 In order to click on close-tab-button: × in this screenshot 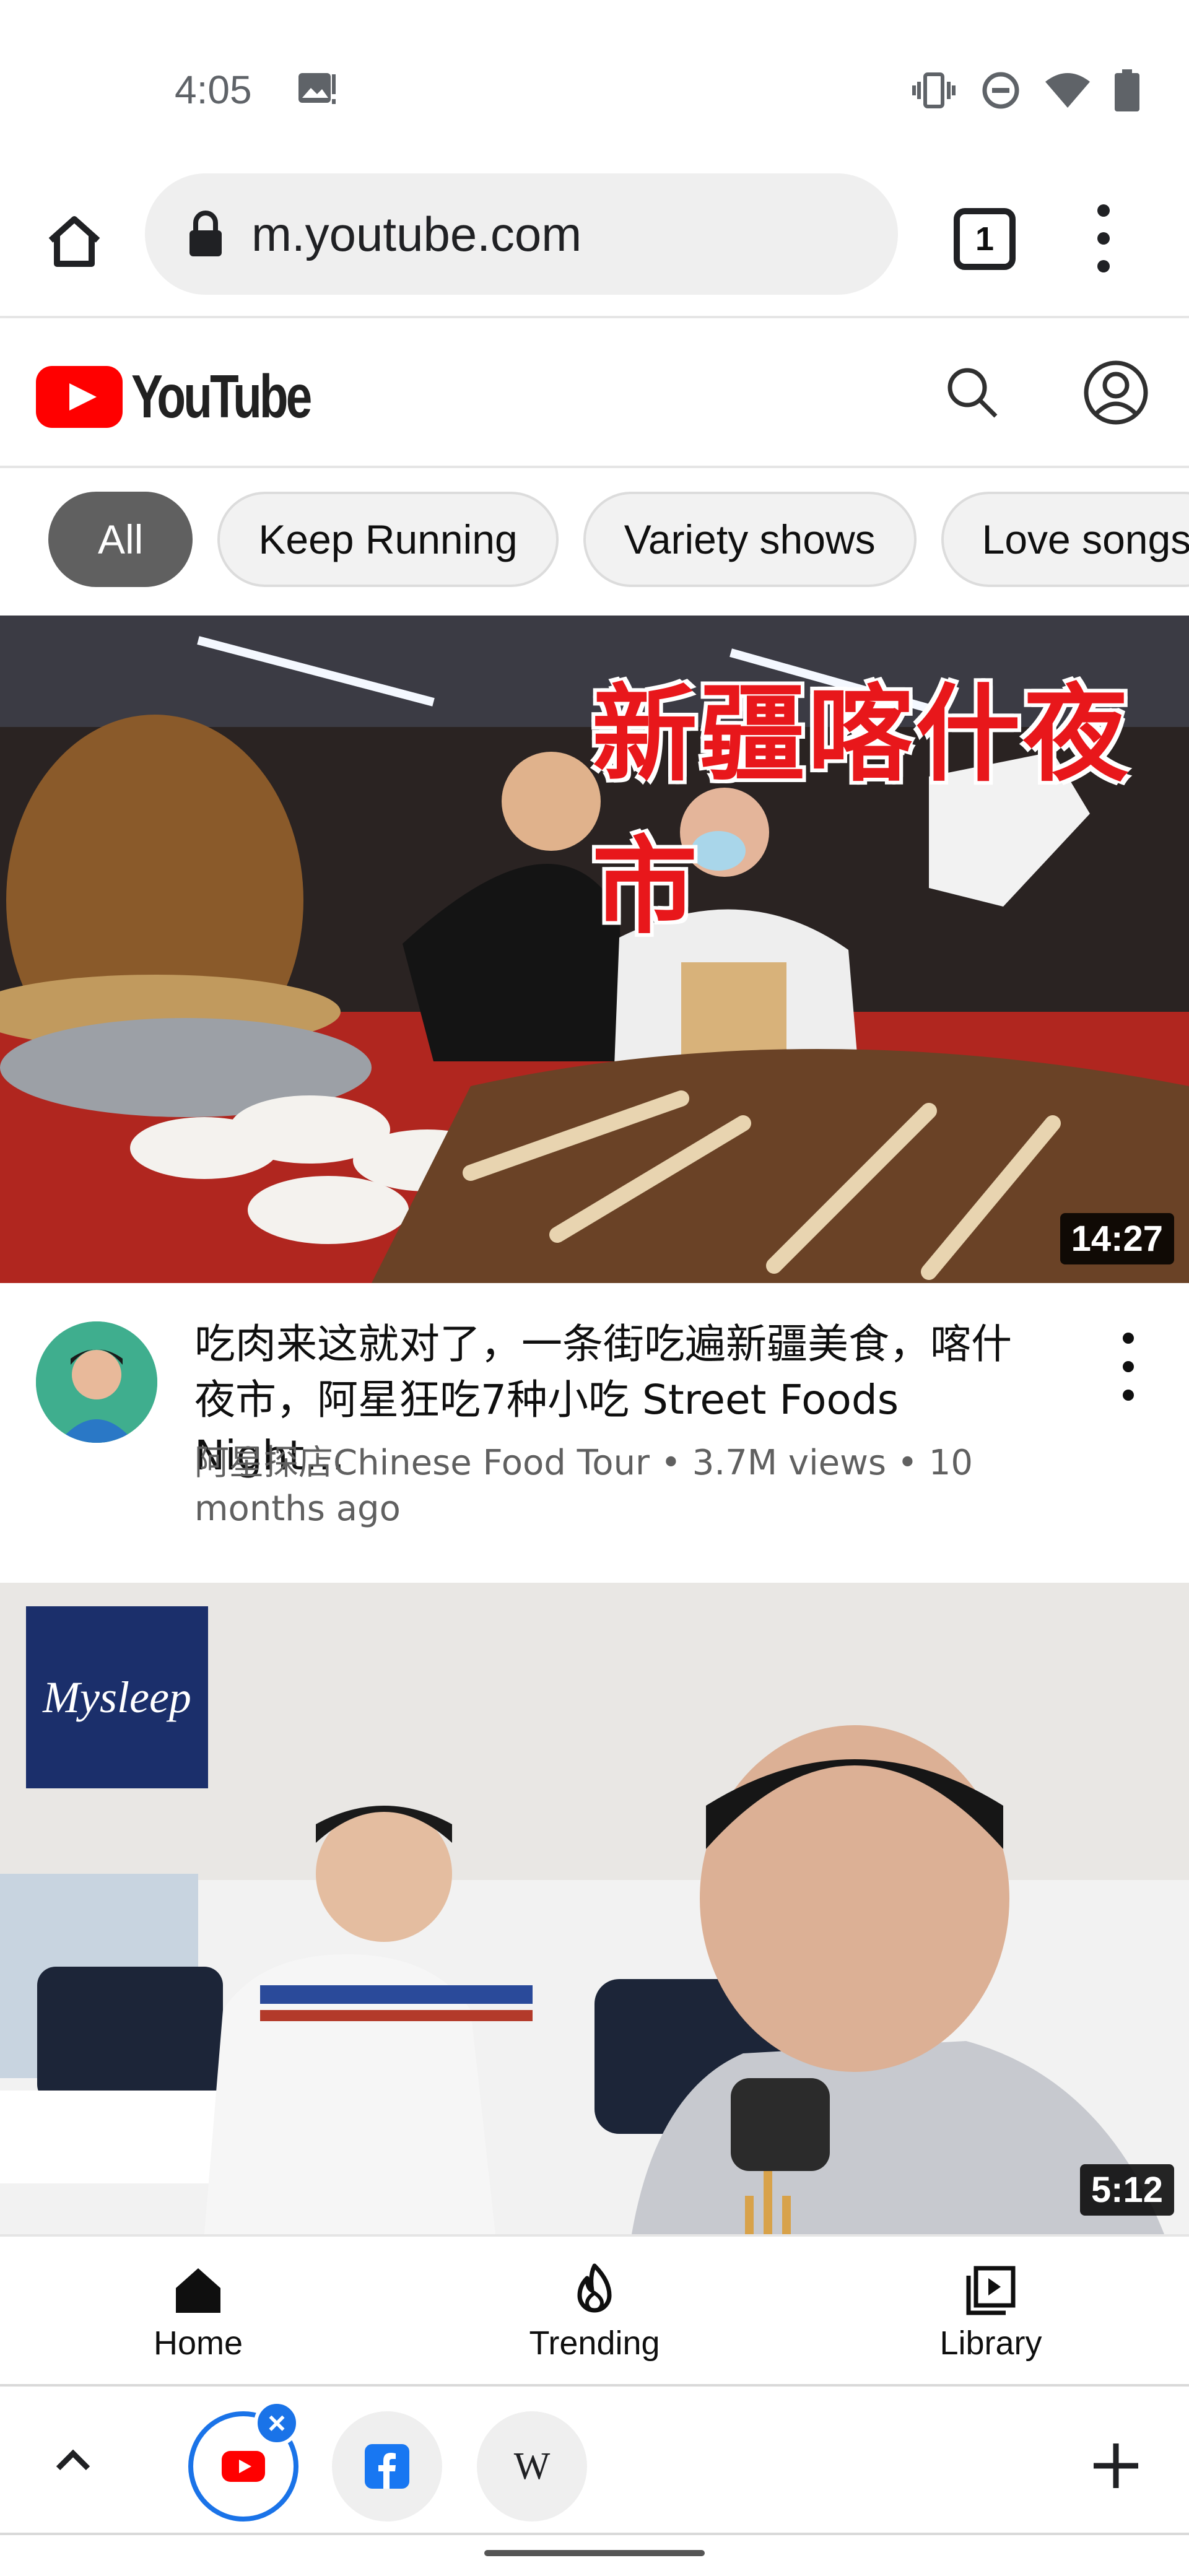, I will do `click(277, 2423)`.